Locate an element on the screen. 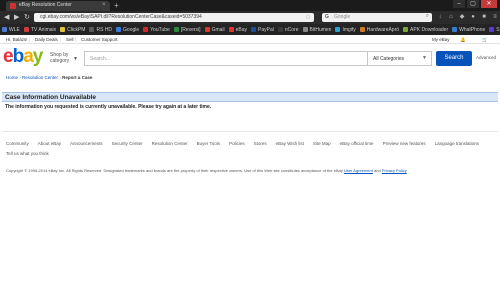 The image size is (500, 281). customer-support-link: Customer Support is located at coordinates (99, 39).